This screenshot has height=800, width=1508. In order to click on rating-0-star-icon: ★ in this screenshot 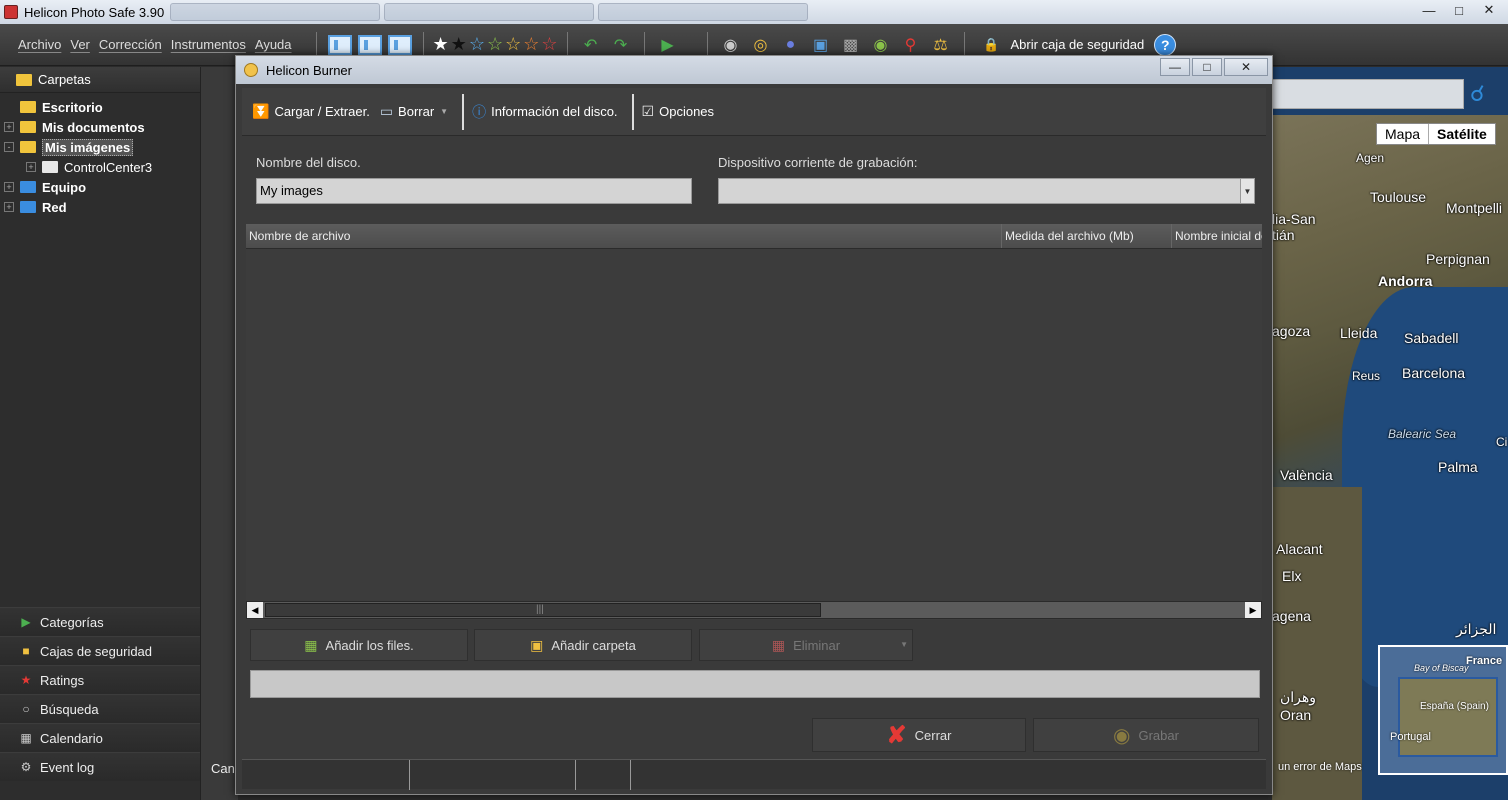, I will do `click(441, 44)`.